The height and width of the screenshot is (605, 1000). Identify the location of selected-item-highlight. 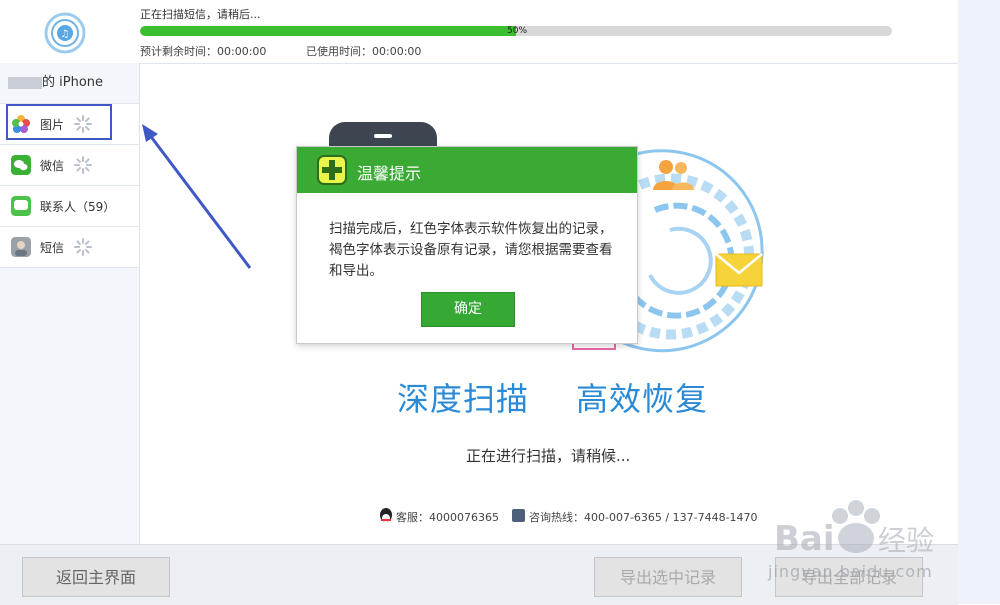
(59, 122).